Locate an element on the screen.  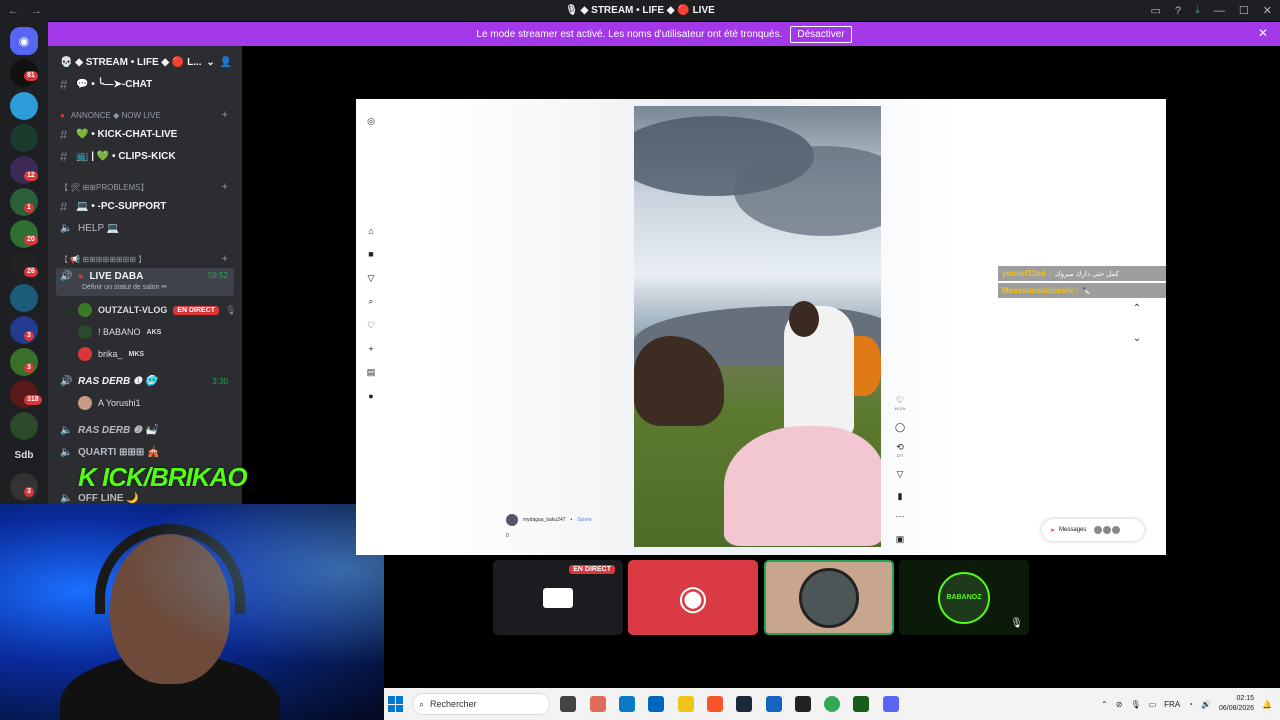
follow-link: Suivre is located at coordinates (584, 520).